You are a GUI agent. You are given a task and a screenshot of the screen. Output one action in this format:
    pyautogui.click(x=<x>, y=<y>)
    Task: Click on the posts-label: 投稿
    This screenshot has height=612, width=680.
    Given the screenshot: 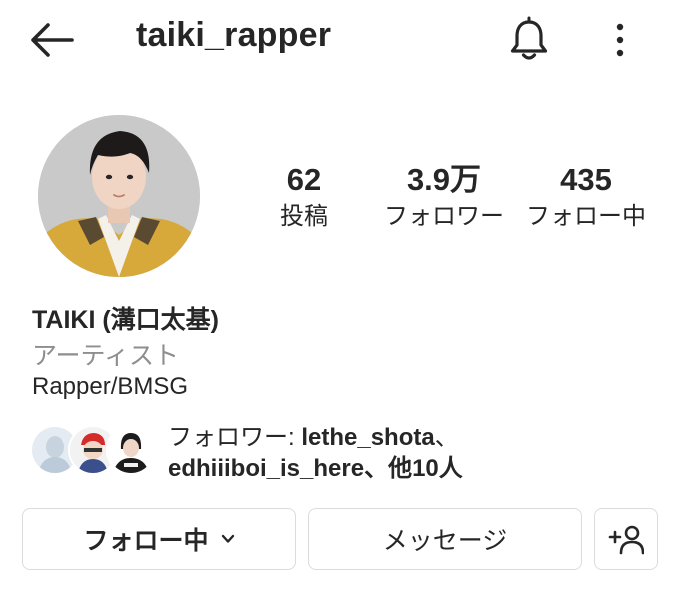 What is the action you would take?
    pyautogui.click(x=304, y=216)
    